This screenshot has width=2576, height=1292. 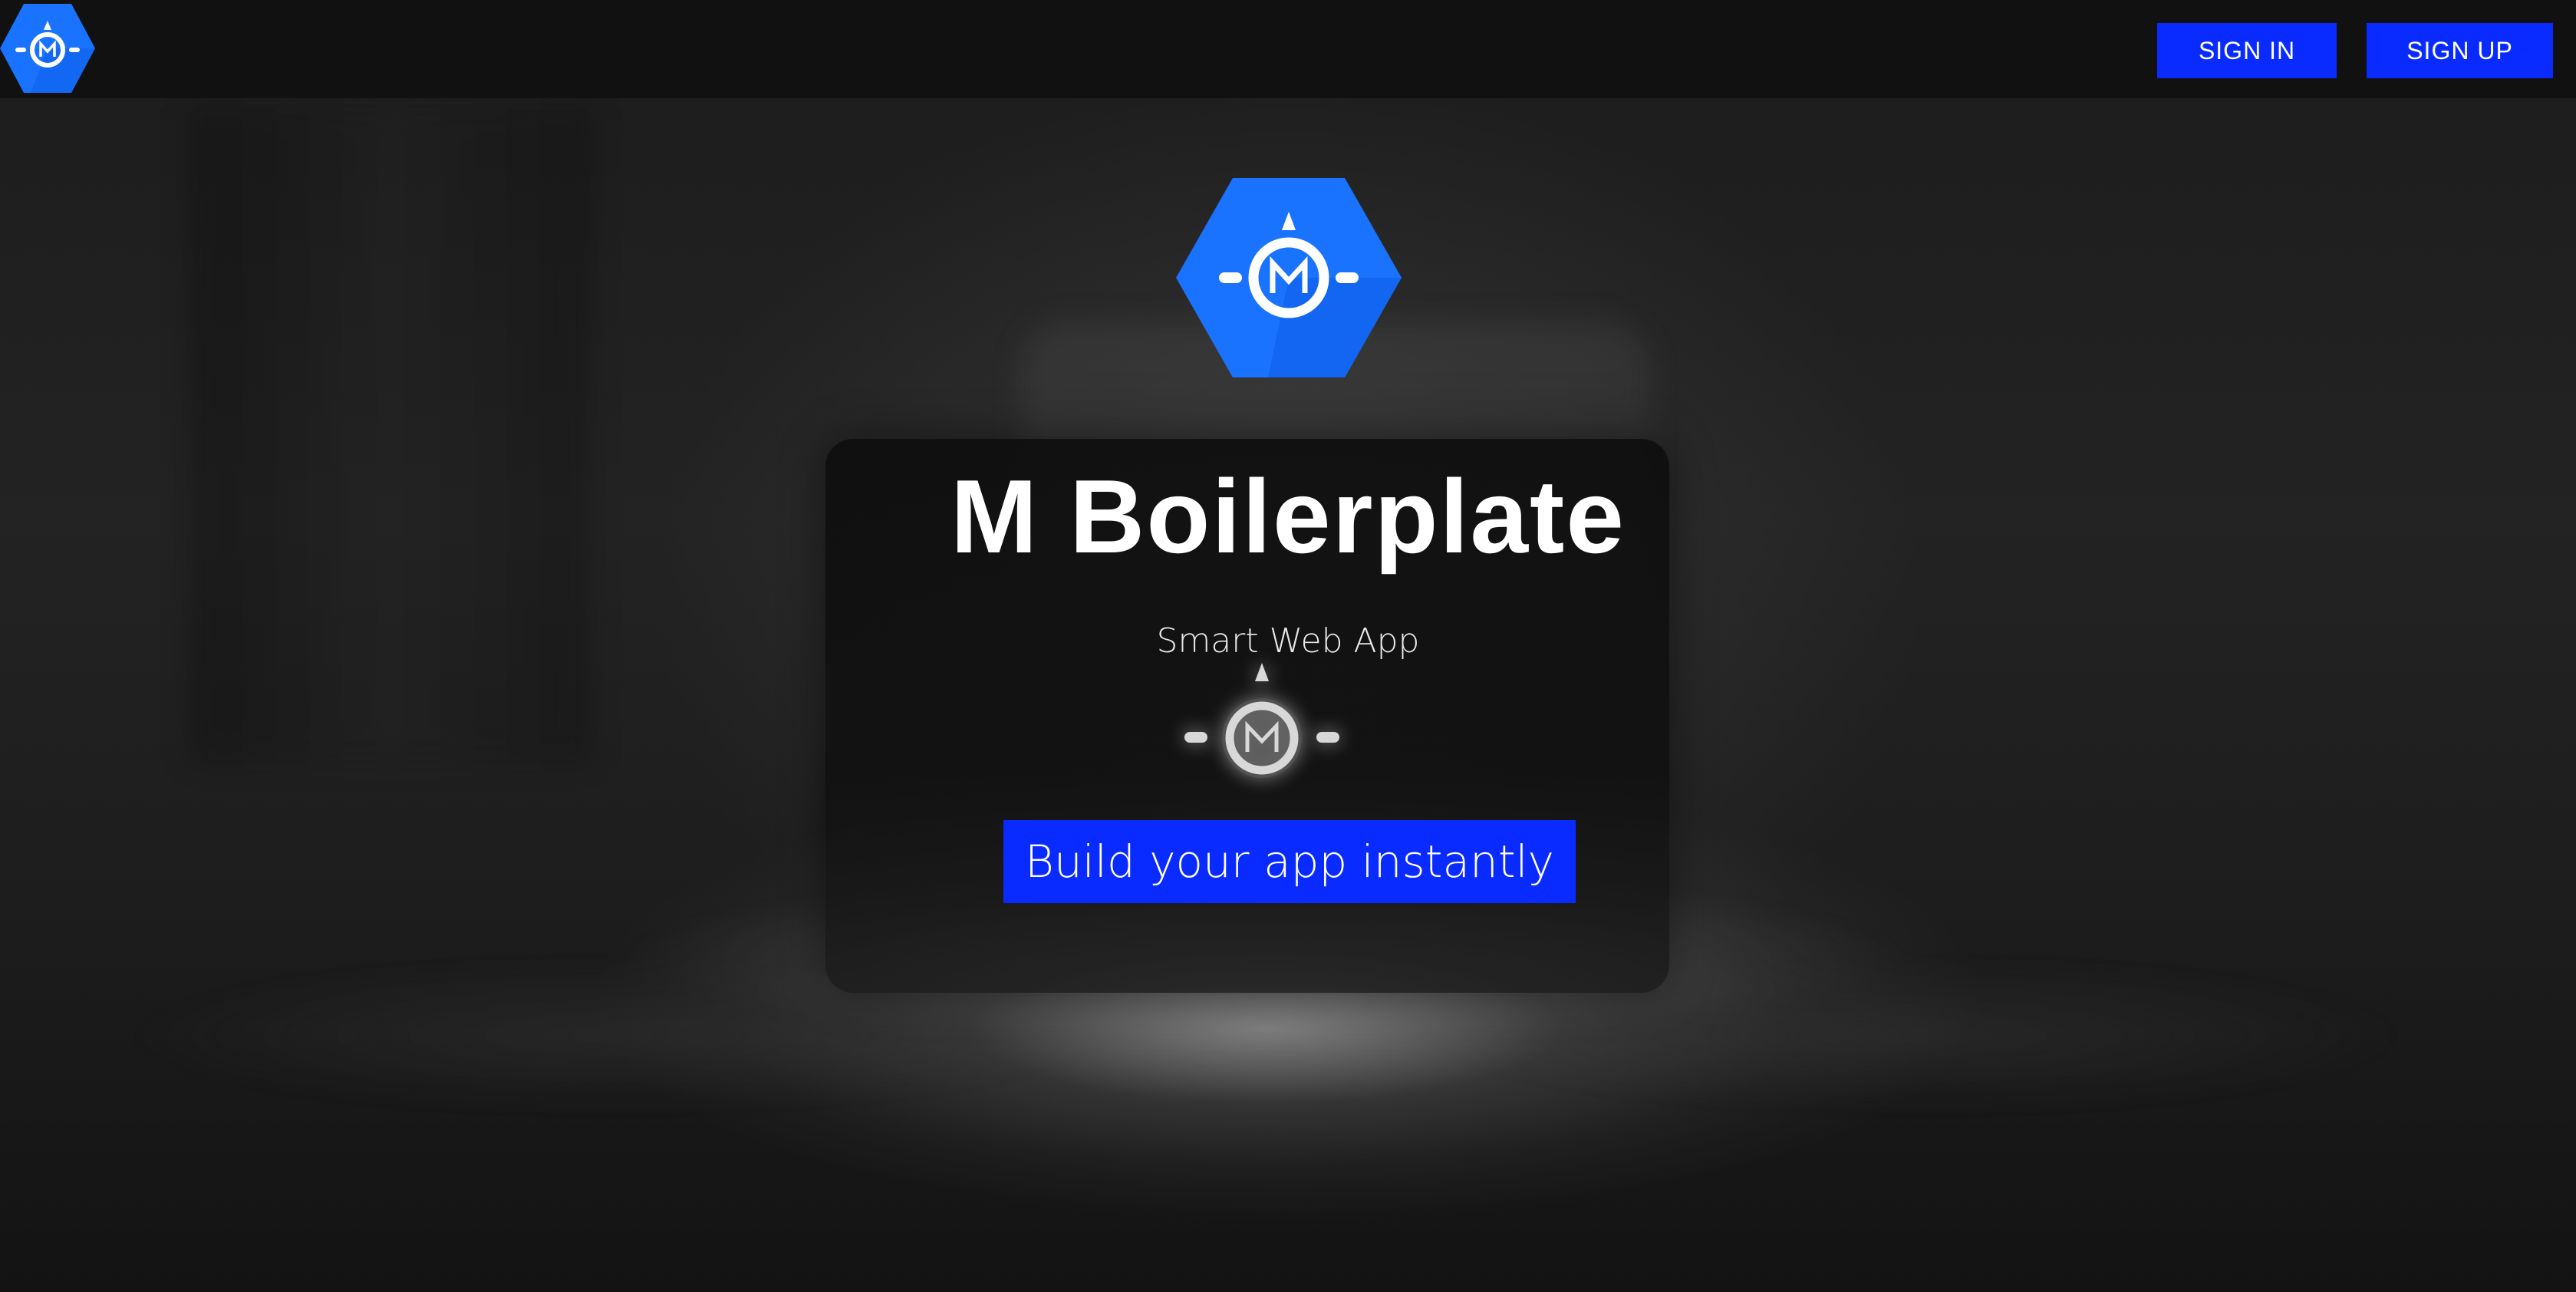 What do you see at coordinates (1289, 277) in the screenshot?
I see `hero-logo-icon` at bounding box center [1289, 277].